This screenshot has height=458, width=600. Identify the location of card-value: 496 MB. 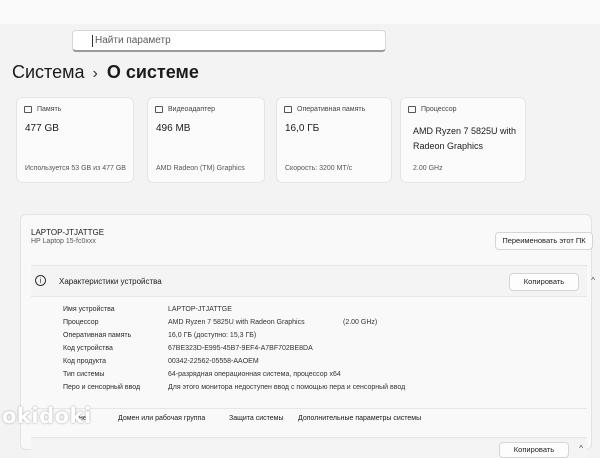
(173, 128).